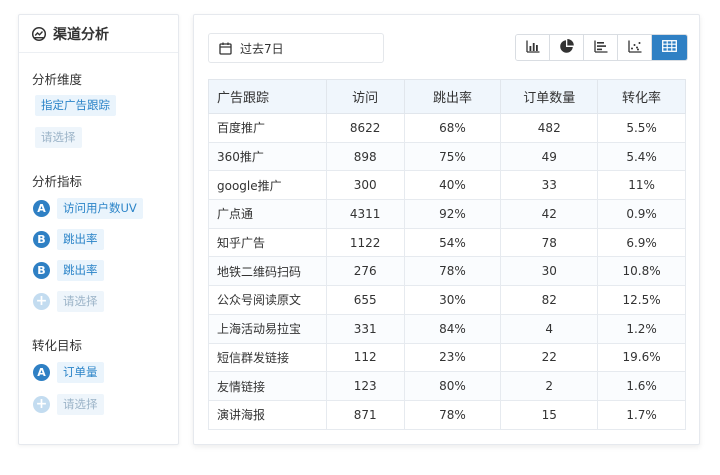 Image resolution: width=720 pixels, height=475 pixels. What do you see at coordinates (267, 96) in the screenshot?
I see `column-header-ad-tracking: 广告跟踪` at bounding box center [267, 96].